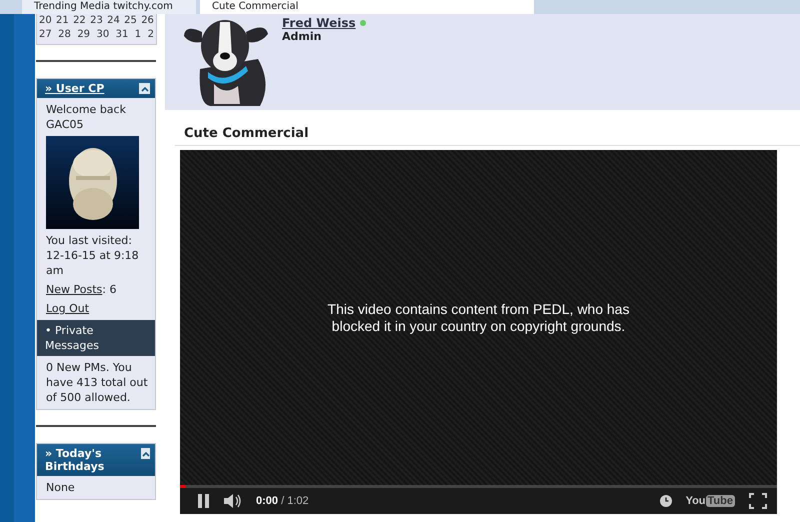 Image resolution: width=800 pixels, height=522 pixels. I want to click on calendar-day: 25, so click(130, 21).